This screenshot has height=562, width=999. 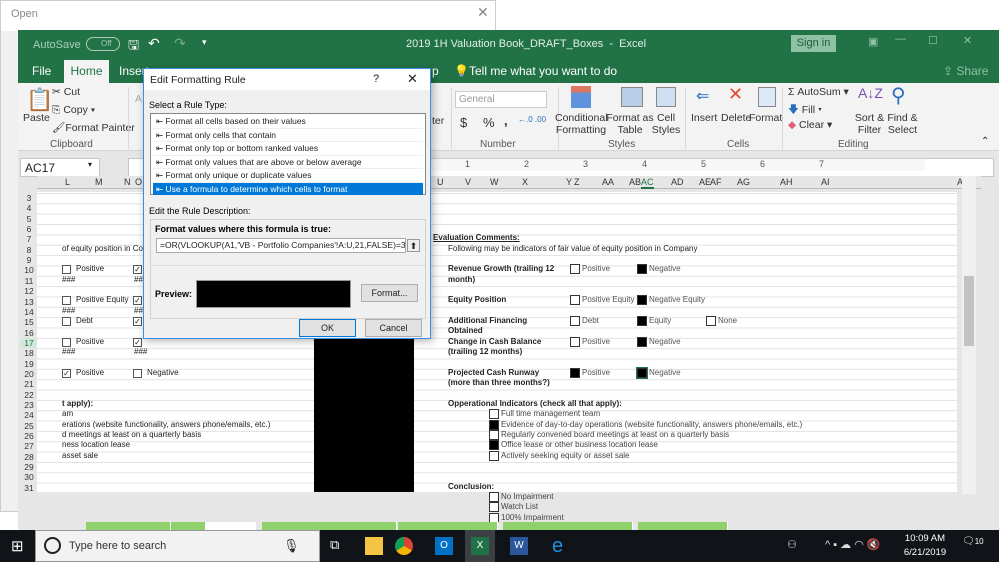 I want to click on collapse-ribbon-icon: ⌃, so click(x=985, y=141).